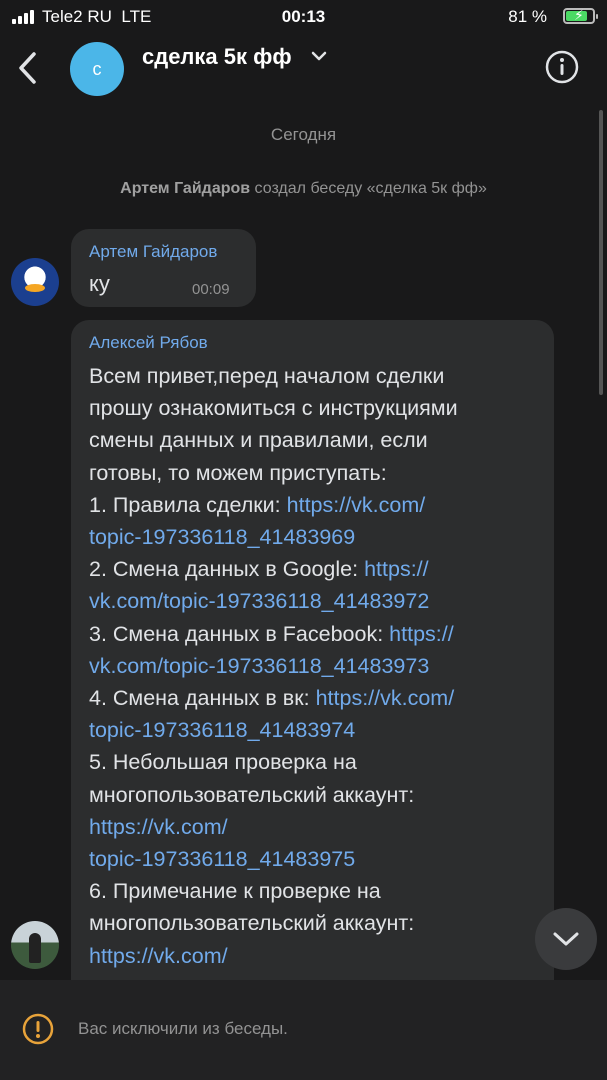 This screenshot has width=607, height=1080. I want to click on message-line: готовы, то можем приступать:, so click(314, 473).